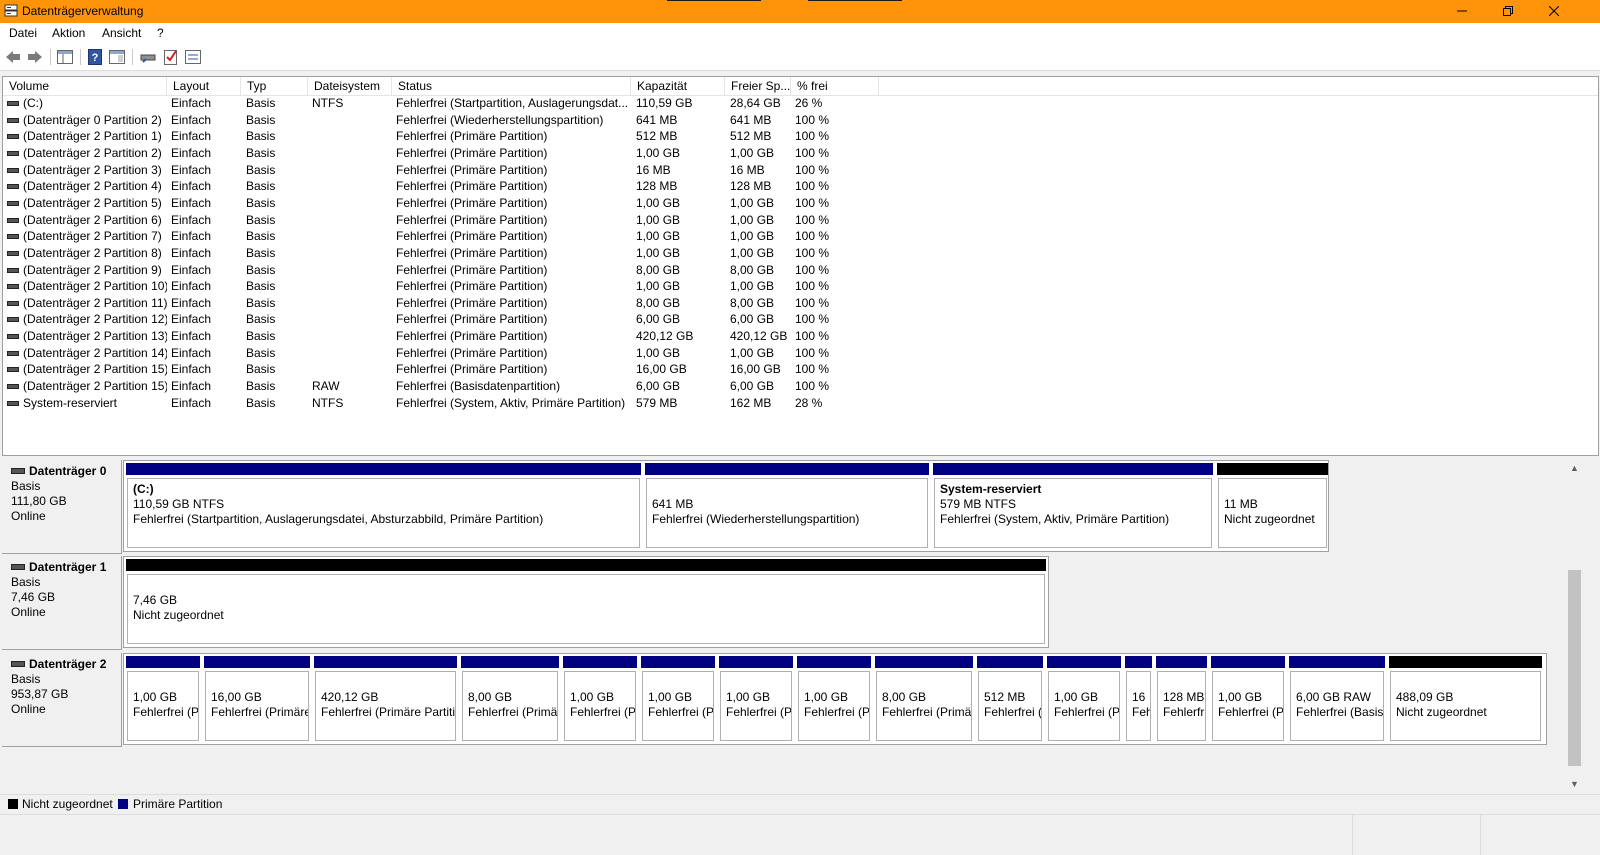 The height and width of the screenshot is (855, 1600). Describe the element at coordinates (274, 86) in the screenshot. I see `column-header-typ: Typ` at that location.